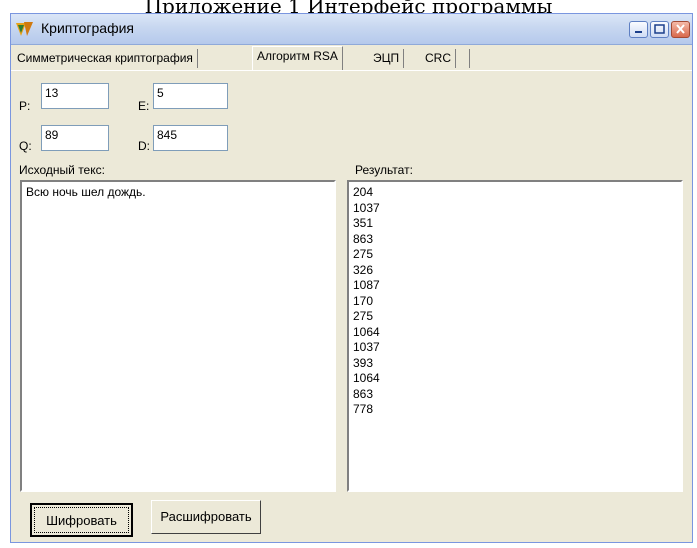  I want to click on result-label: Результат:, so click(384, 170).